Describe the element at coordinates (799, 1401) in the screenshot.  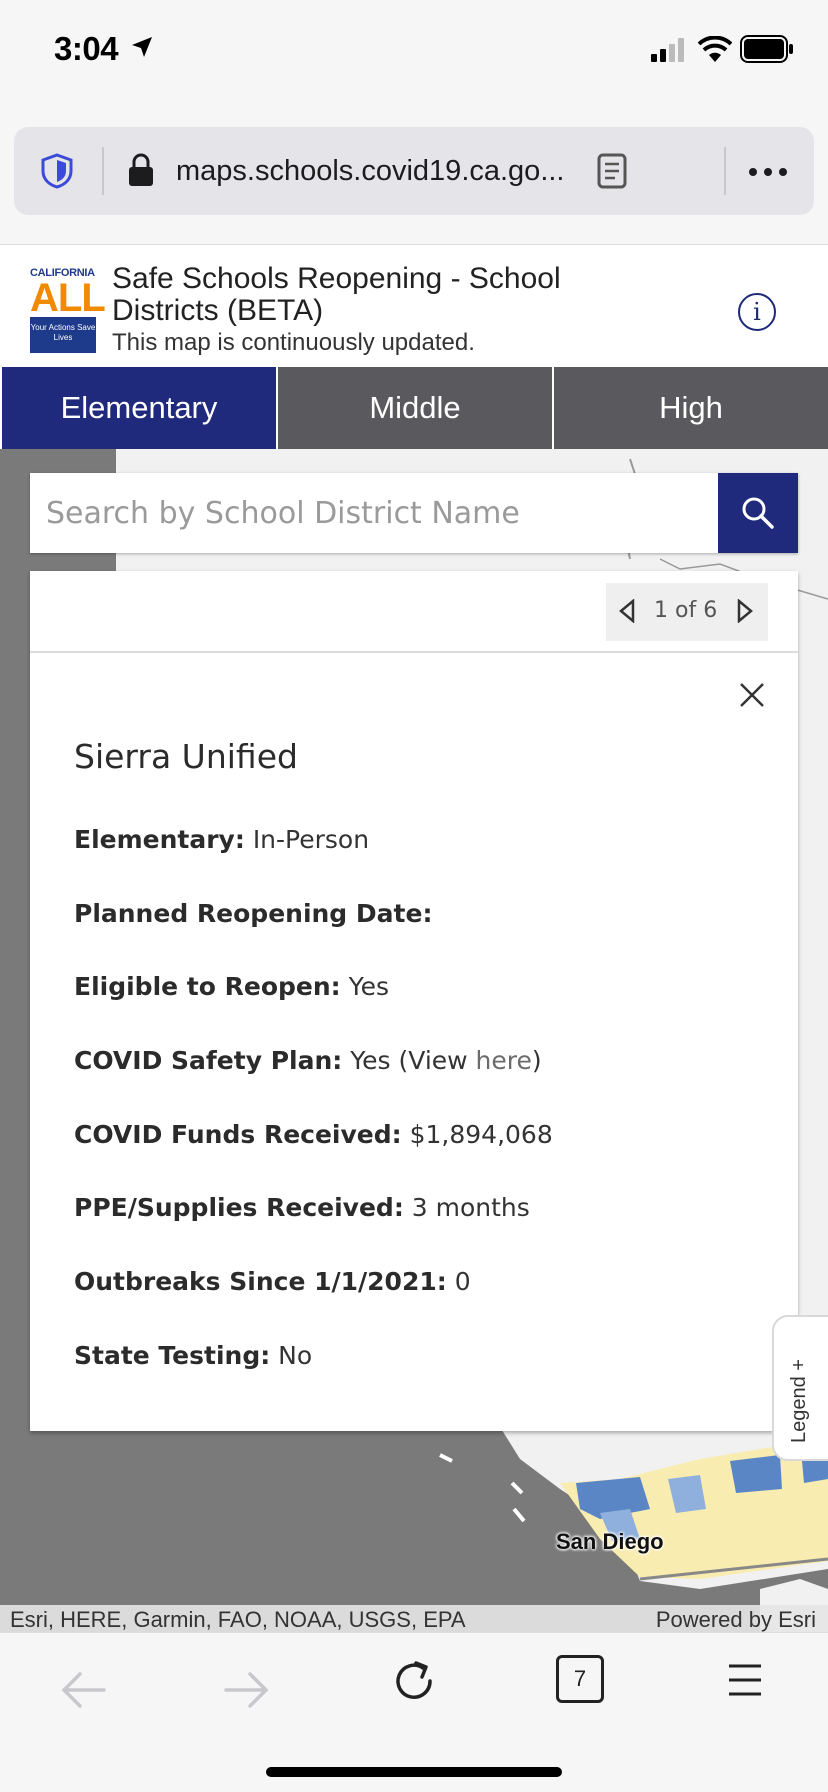
I see `legend-label: Legend +` at that location.